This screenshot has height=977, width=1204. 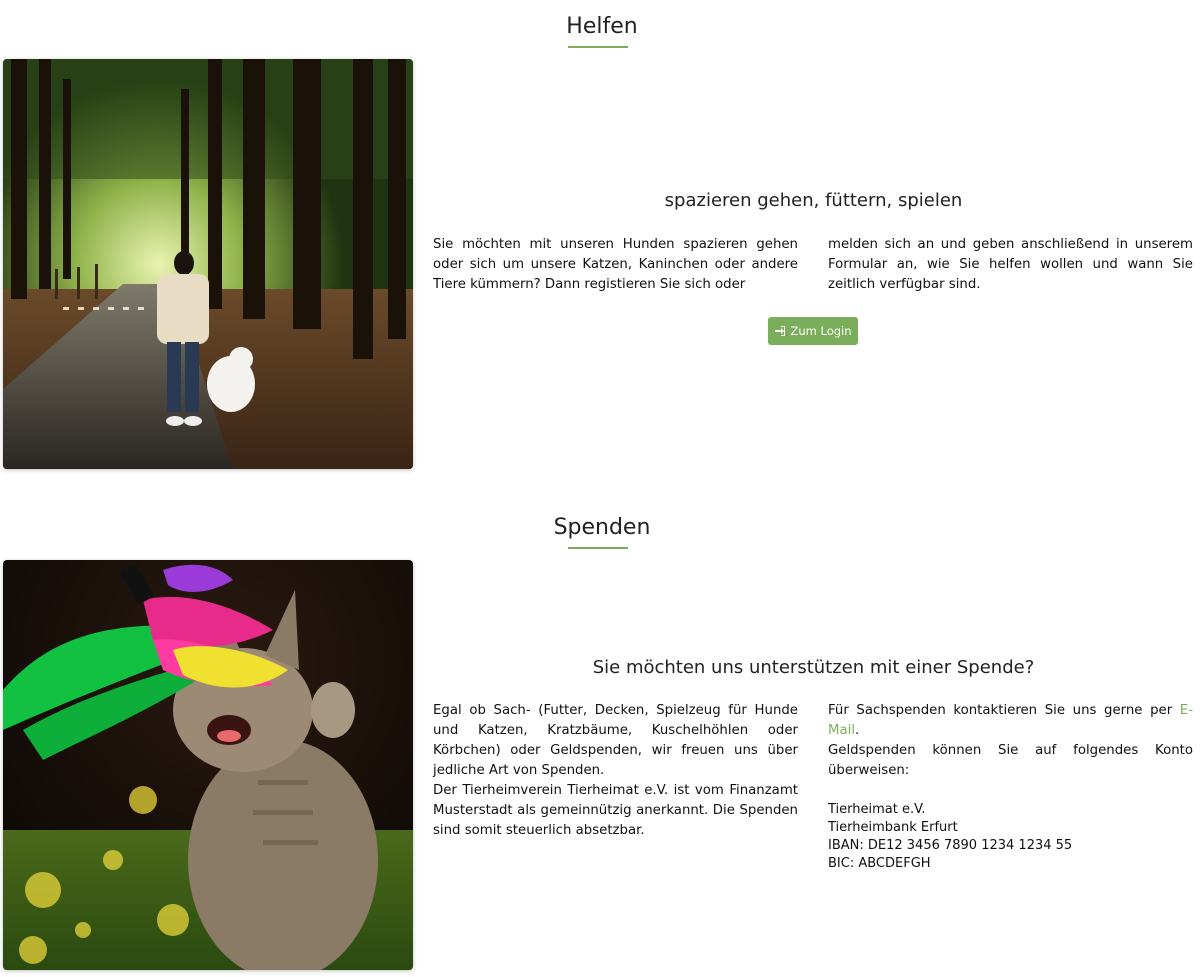 I want to click on login-button: Zum Login, so click(x=813, y=331).